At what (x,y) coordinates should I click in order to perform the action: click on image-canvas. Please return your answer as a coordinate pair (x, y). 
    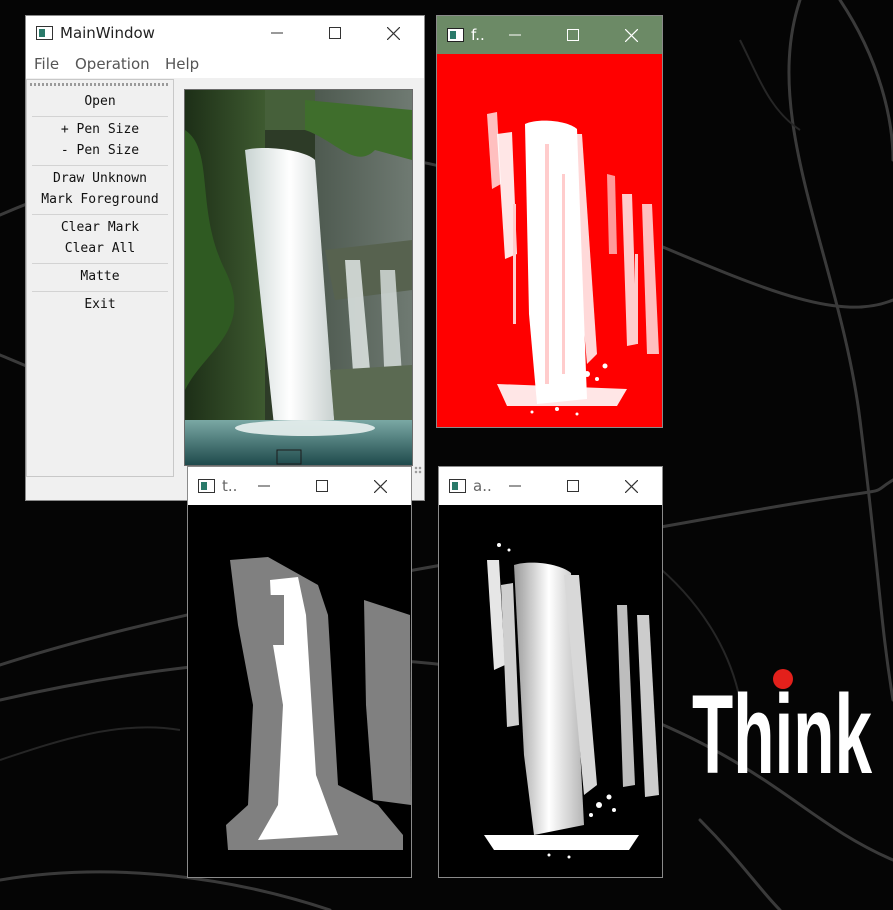
    Looking at the image, I should click on (298, 277).